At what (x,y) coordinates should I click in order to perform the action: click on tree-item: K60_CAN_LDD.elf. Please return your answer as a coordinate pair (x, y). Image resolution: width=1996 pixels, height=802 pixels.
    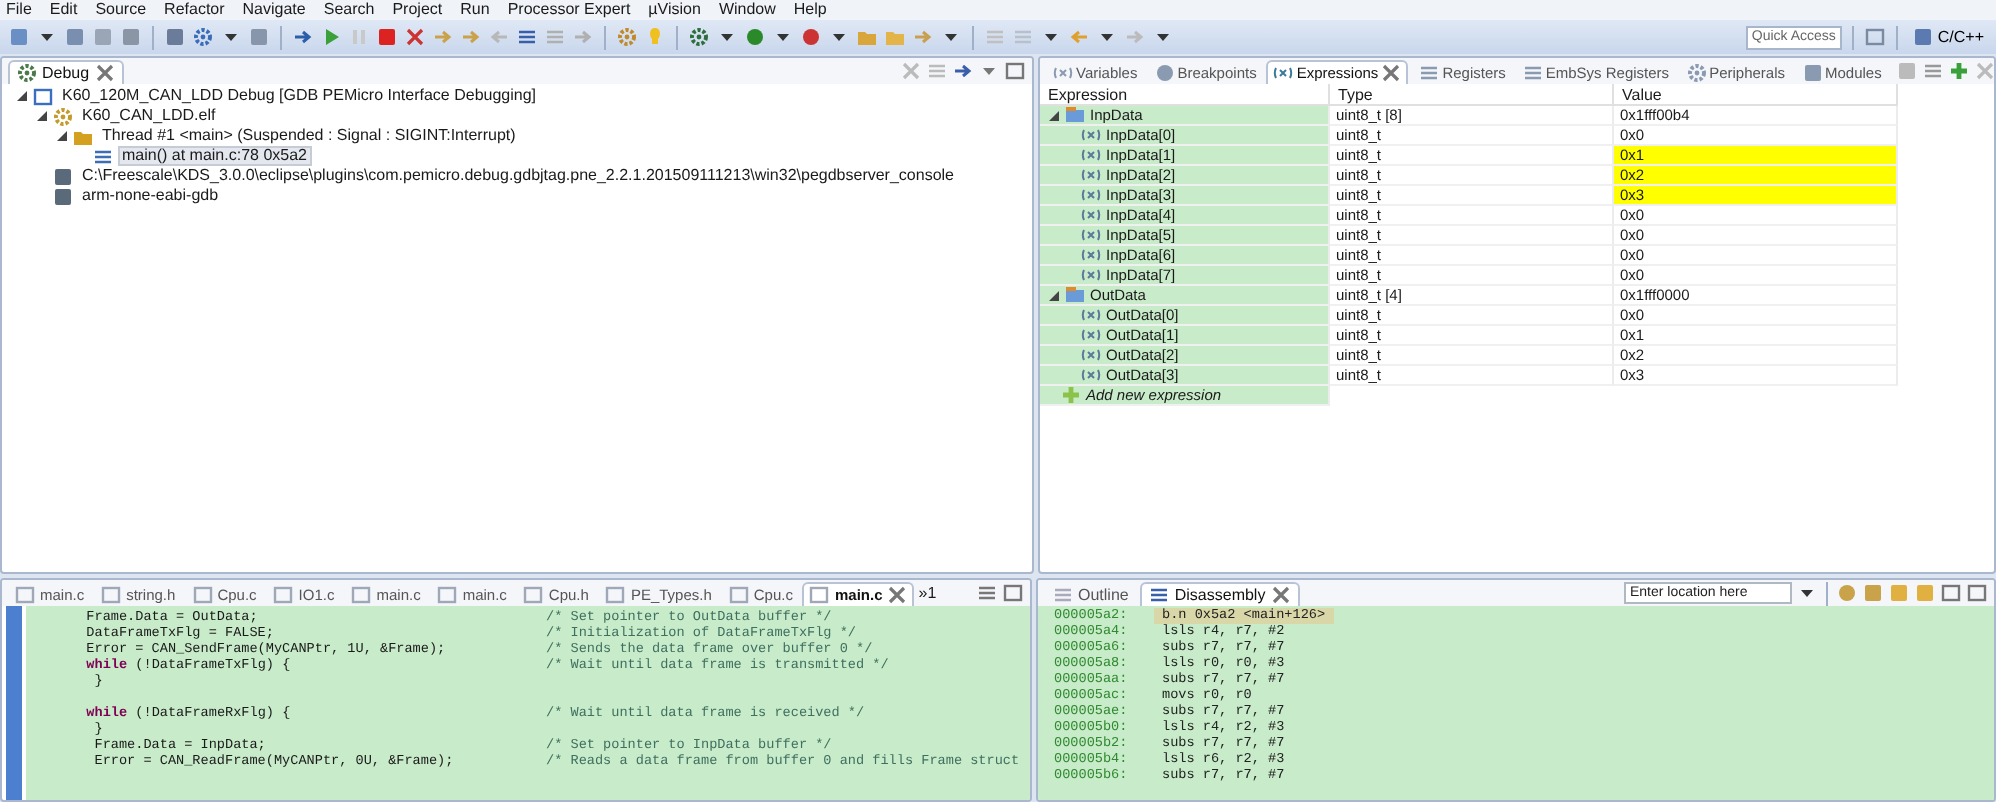
    Looking at the image, I should click on (149, 116).